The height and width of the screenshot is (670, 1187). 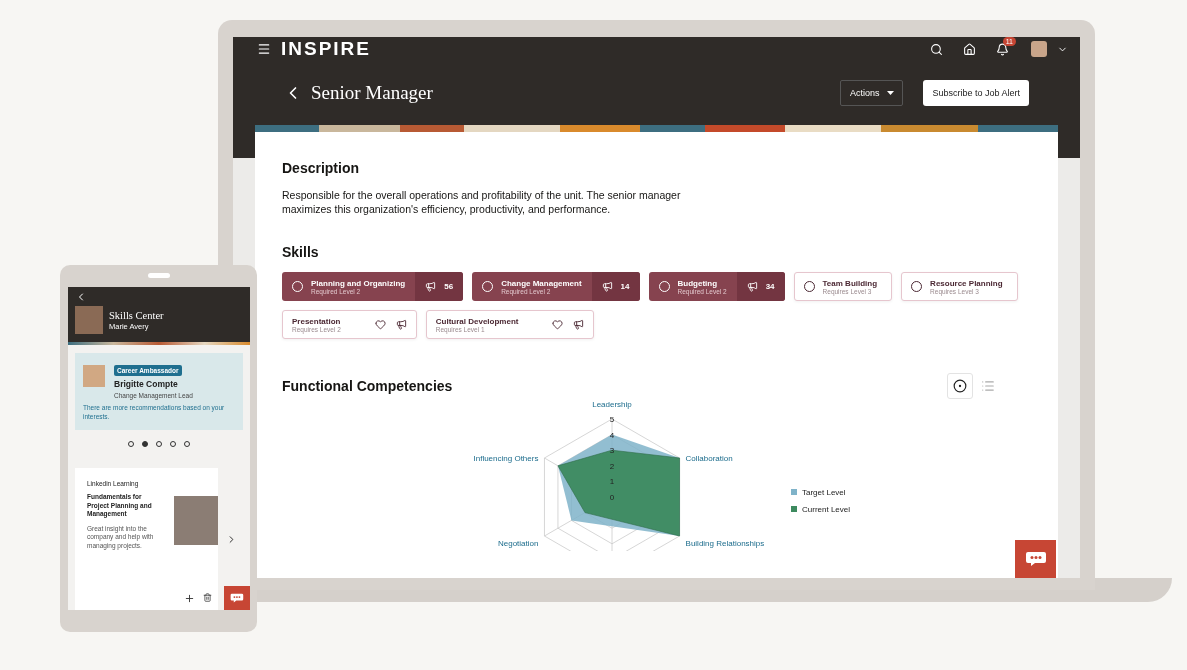 What do you see at coordinates (321, 168) in the screenshot?
I see `section-heading: Description` at bounding box center [321, 168].